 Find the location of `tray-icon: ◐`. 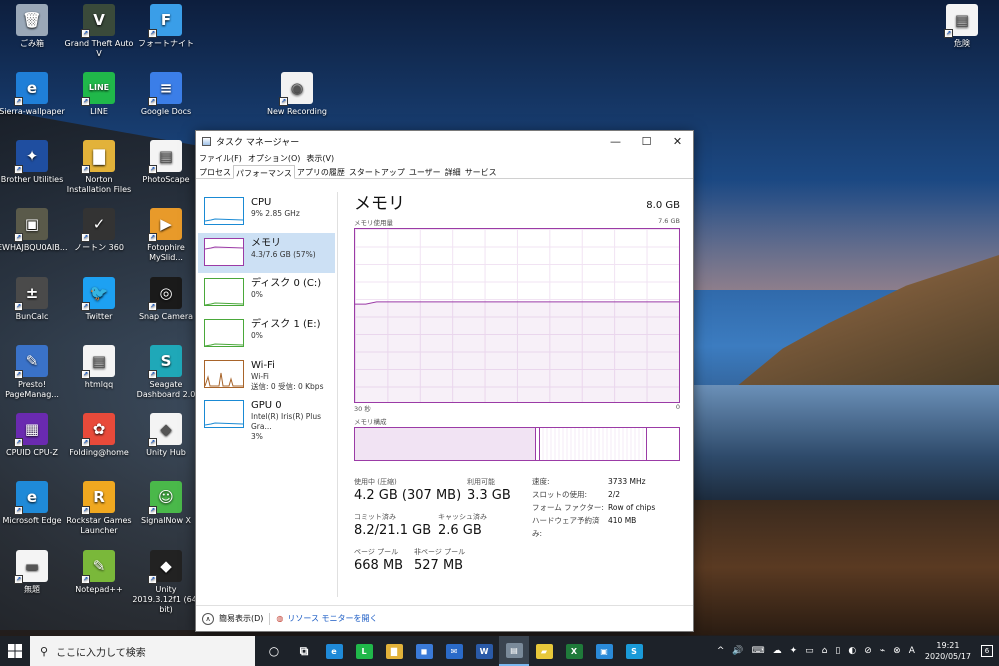

tray-icon: ◐ is located at coordinates (852, 651).